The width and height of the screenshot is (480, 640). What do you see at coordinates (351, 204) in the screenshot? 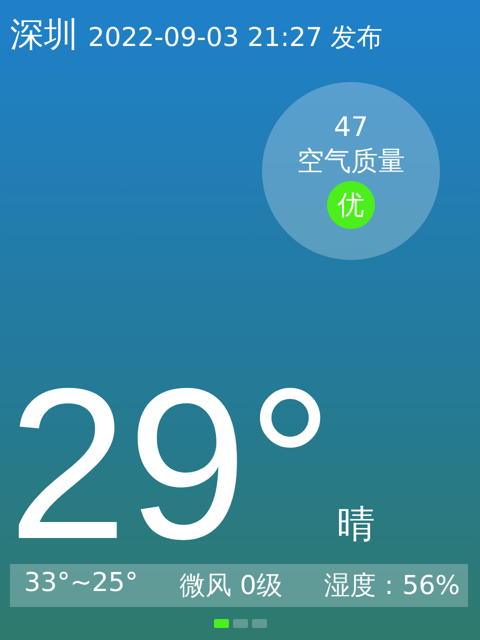
I see `aqi-grade-badge: 优` at bounding box center [351, 204].